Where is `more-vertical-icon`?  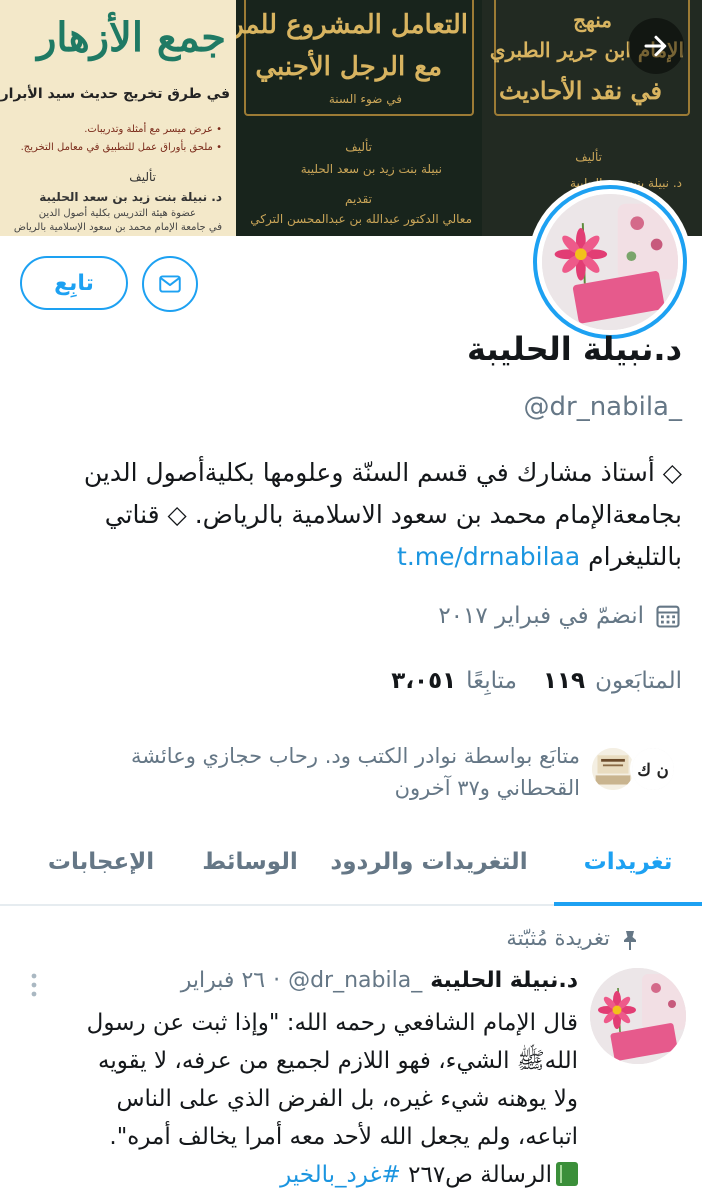
more-vertical-icon is located at coordinates (34, 985).